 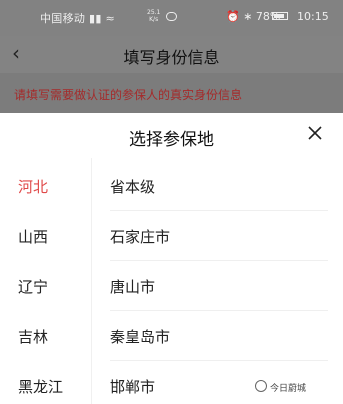 I want to click on city-item: 邯郸市, so click(x=132, y=386).